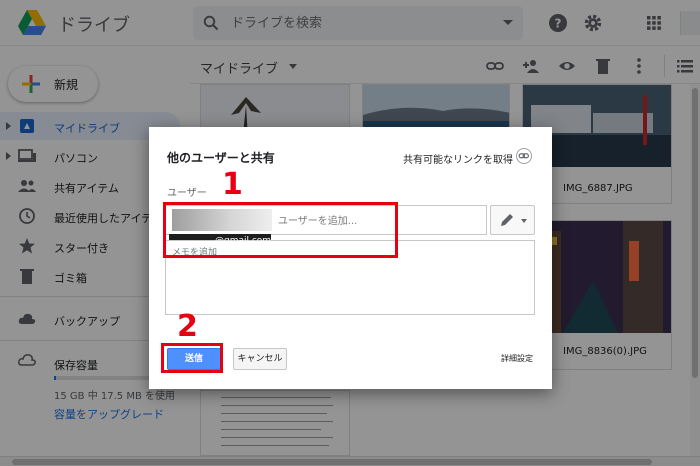 The image size is (700, 466). What do you see at coordinates (507, 220) in the screenshot?
I see `pencil-icon` at bounding box center [507, 220].